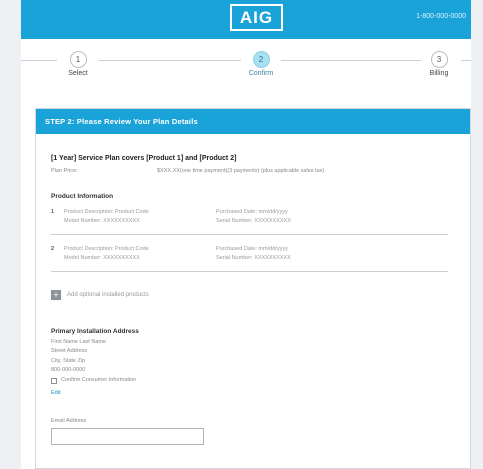 The width and height of the screenshot is (483, 469). Describe the element at coordinates (439, 73) in the screenshot. I see `step-label: Billing` at that location.